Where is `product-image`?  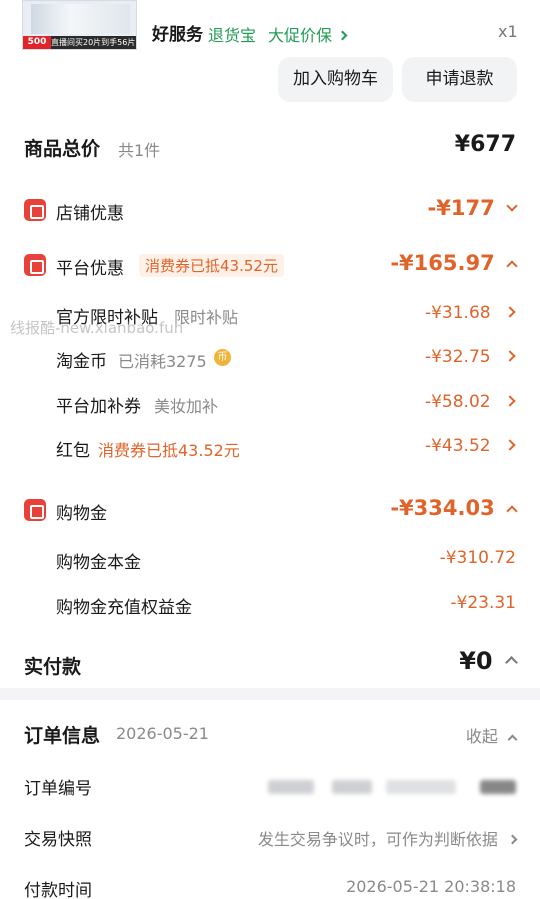
product-image is located at coordinates (80, 19).